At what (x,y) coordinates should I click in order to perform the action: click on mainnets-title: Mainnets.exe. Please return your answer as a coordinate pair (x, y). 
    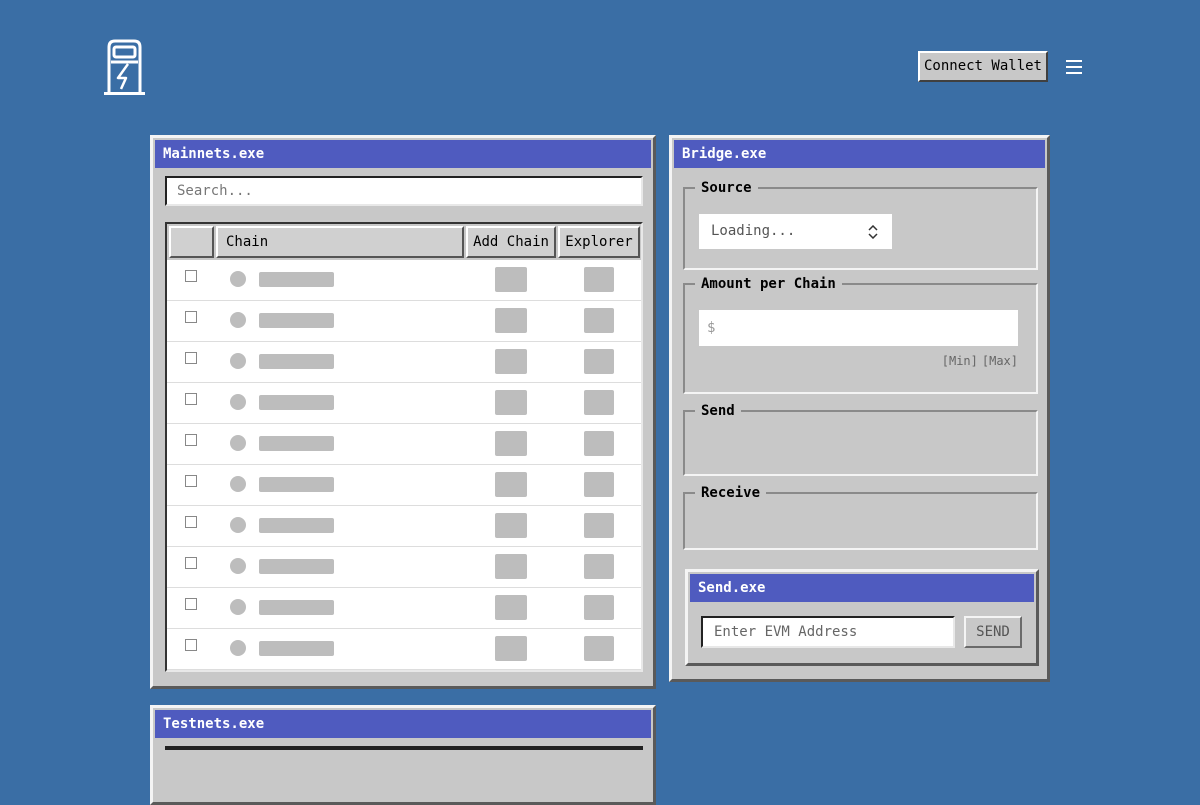
    Looking at the image, I should click on (403, 154).